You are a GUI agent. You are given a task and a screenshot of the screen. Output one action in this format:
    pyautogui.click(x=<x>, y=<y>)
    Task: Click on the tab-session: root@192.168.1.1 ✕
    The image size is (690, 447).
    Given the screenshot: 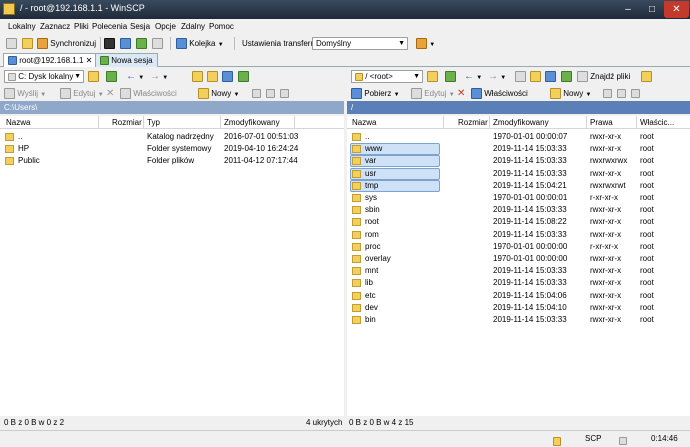 What is the action you would take?
    pyautogui.click(x=50, y=60)
    